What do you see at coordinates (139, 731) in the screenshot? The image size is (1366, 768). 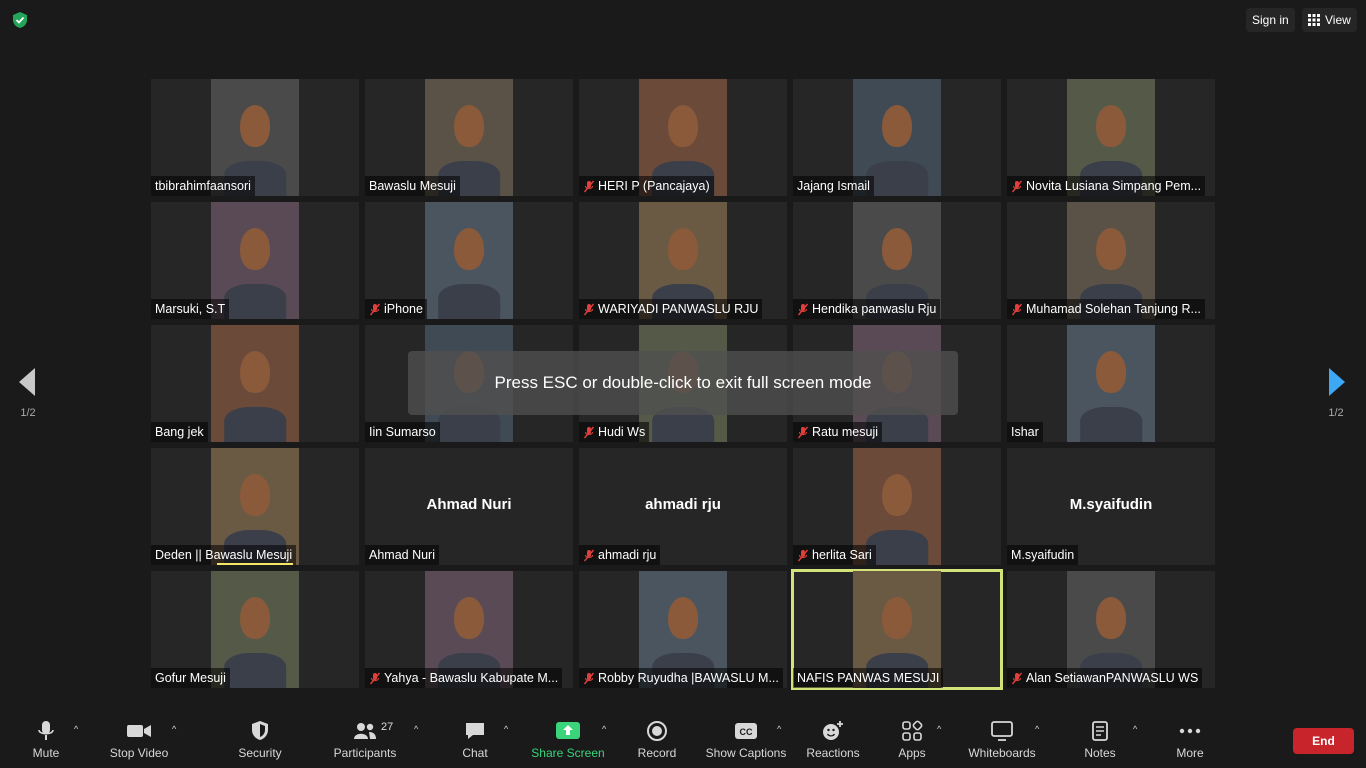 I see `video-camera-icon` at bounding box center [139, 731].